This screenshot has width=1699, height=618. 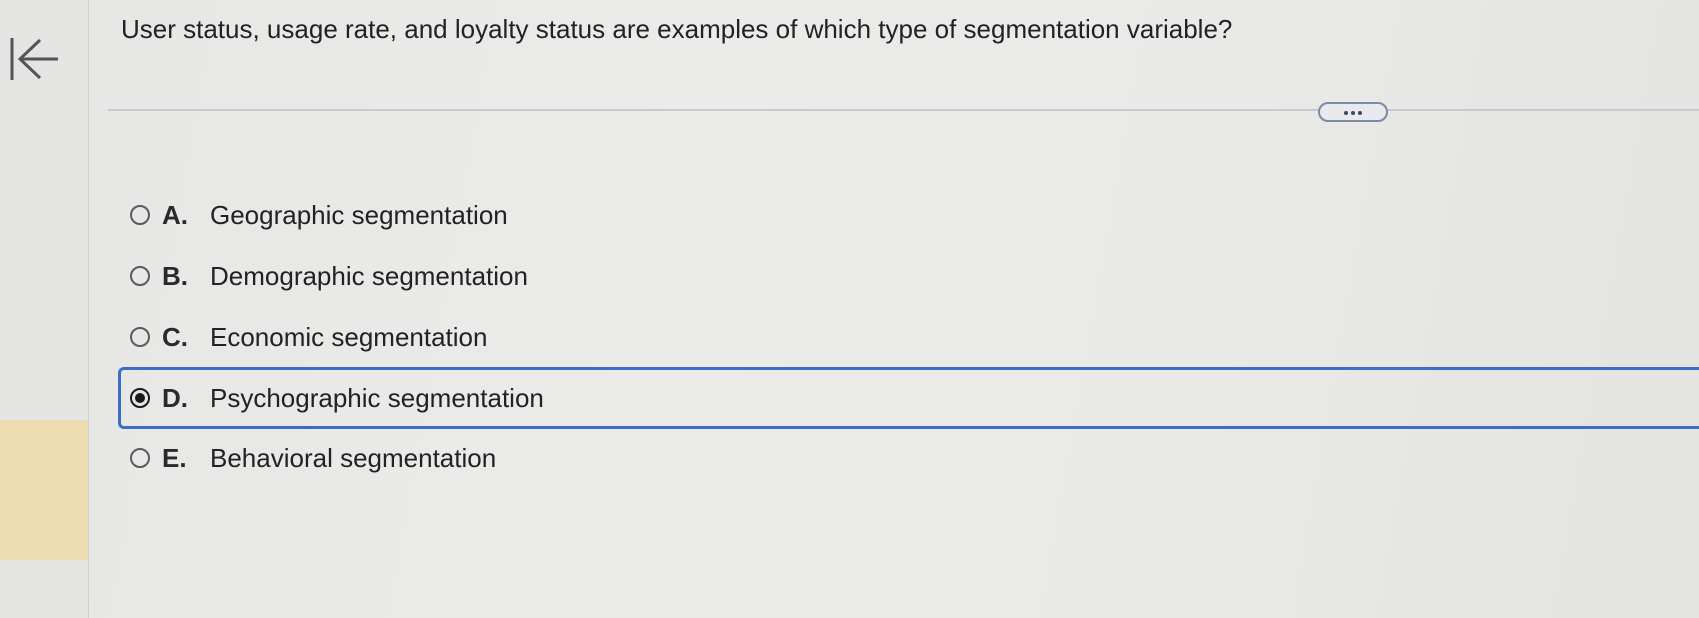 What do you see at coordinates (359, 214) in the screenshot?
I see `option-text: Geographic segmentation` at bounding box center [359, 214].